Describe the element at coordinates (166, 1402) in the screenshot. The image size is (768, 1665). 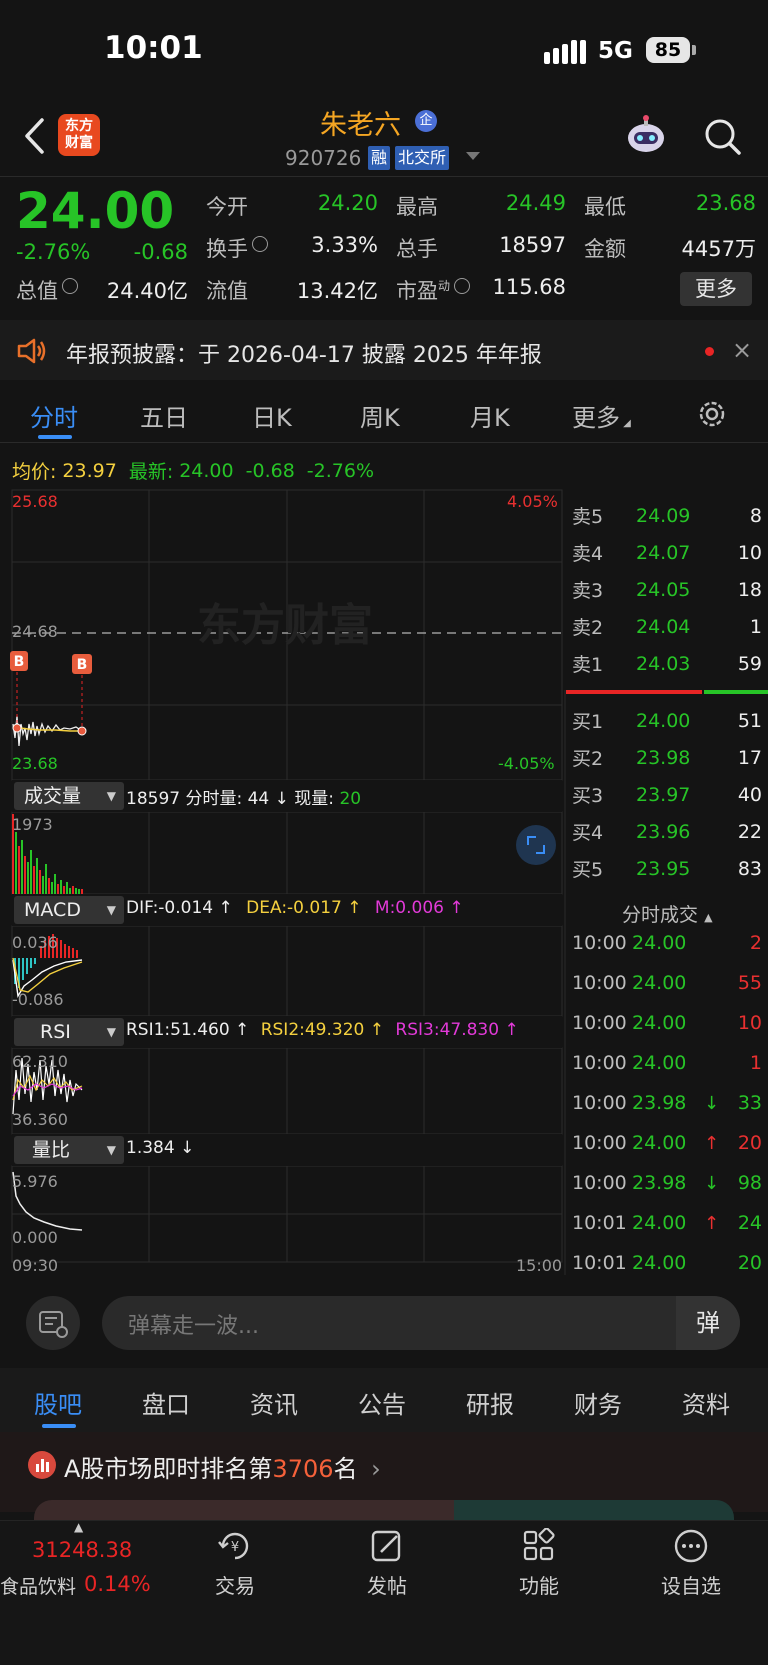
I see `tab-pankou: 盘口` at that location.